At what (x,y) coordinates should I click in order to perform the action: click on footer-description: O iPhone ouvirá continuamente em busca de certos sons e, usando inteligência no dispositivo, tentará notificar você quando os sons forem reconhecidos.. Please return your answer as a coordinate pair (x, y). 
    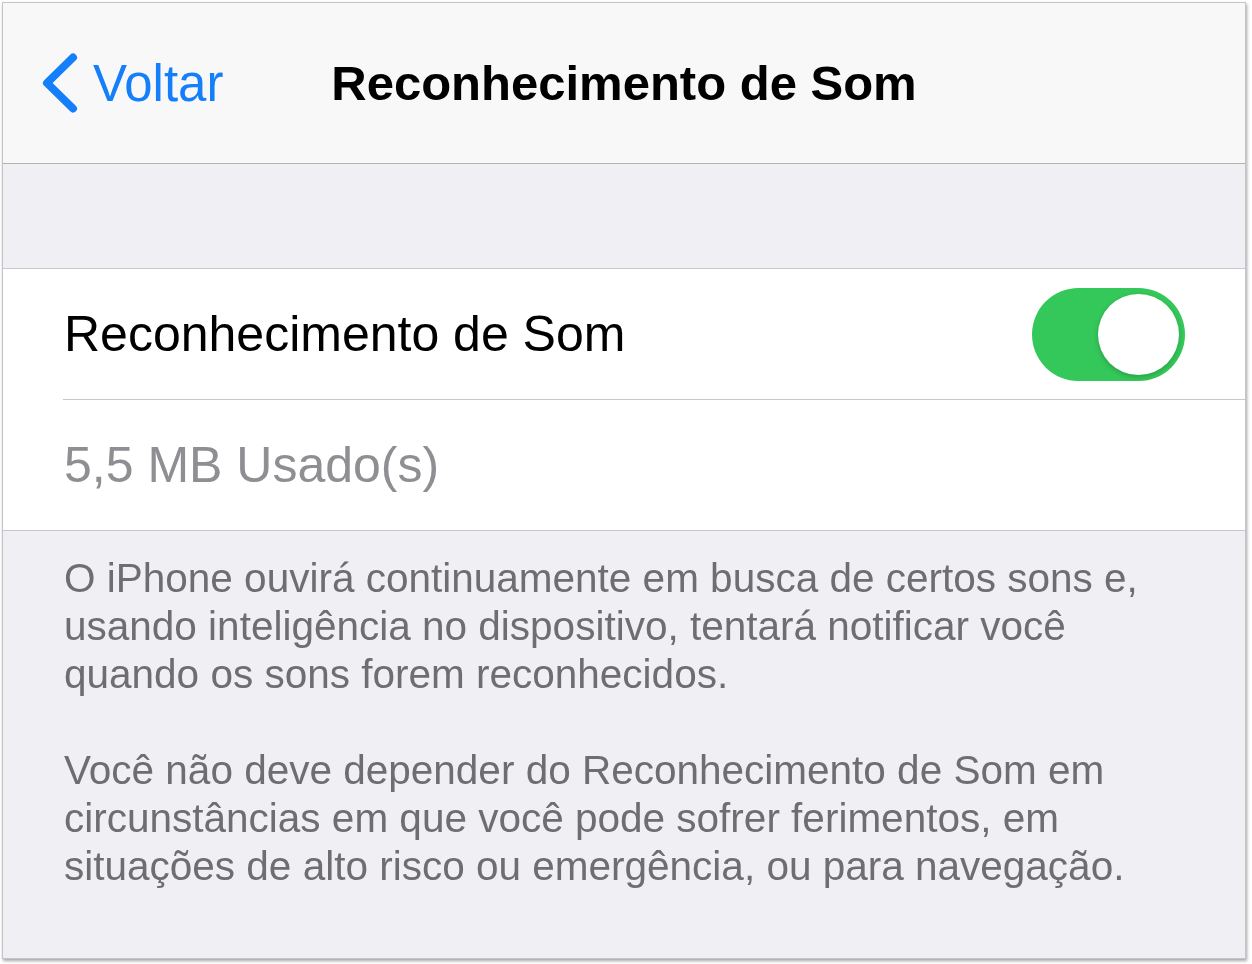
    Looking at the image, I should click on (601, 626).